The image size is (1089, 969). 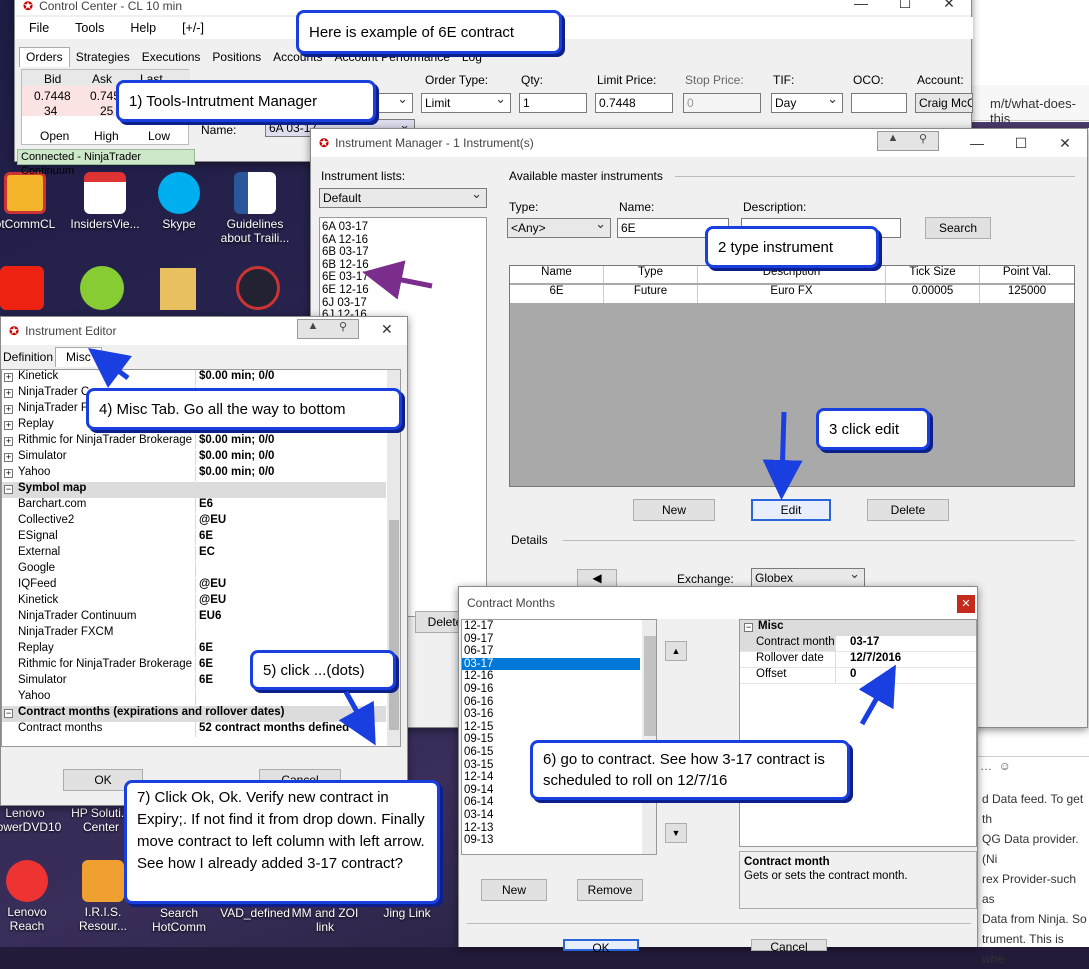 I want to click on arrow-misc-tab, so click(x=110, y=368).